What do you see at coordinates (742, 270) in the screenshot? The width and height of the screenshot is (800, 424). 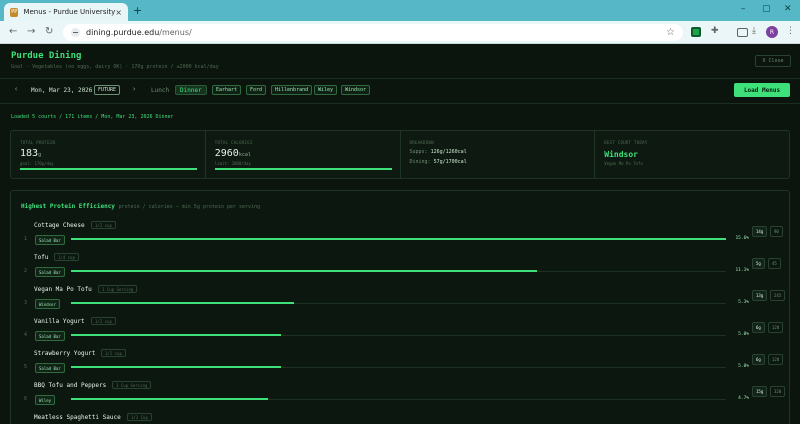 I see `efficiency-percent: 11.1%` at bounding box center [742, 270].